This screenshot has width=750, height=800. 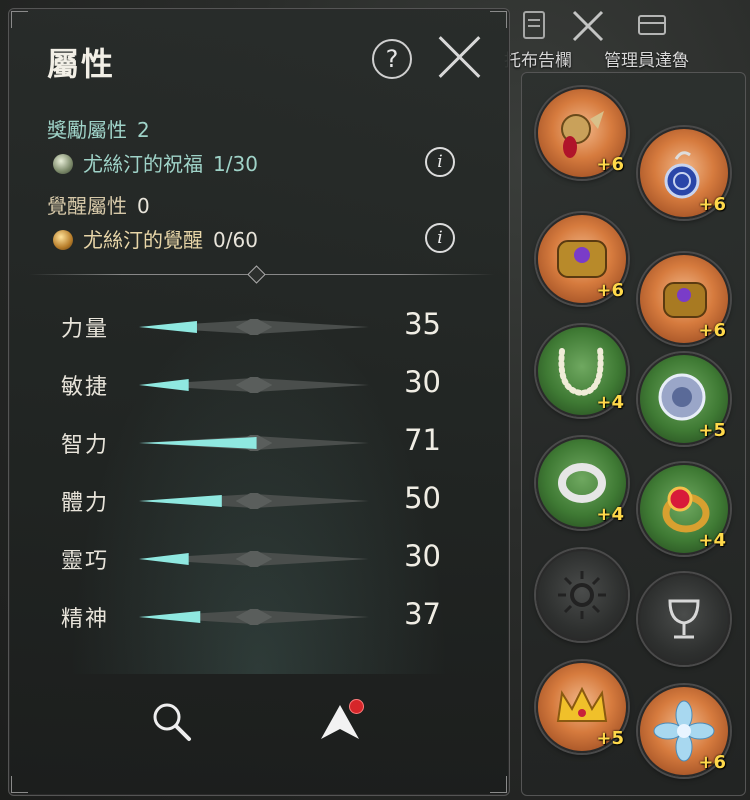 What do you see at coordinates (356, 706) in the screenshot?
I see `notification-dot` at bounding box center [356, 706].